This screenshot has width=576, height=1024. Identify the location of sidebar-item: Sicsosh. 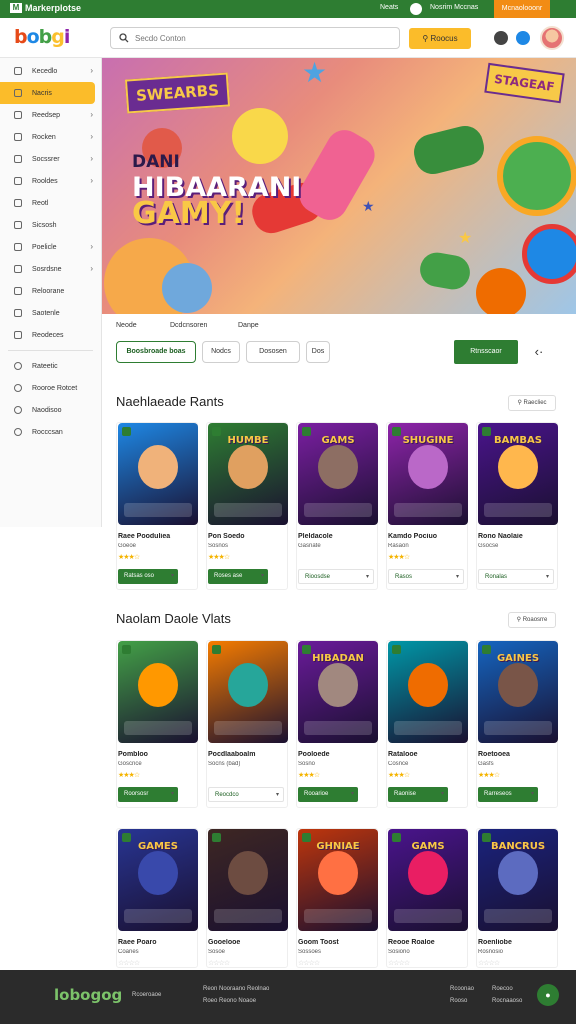
(50, 225).